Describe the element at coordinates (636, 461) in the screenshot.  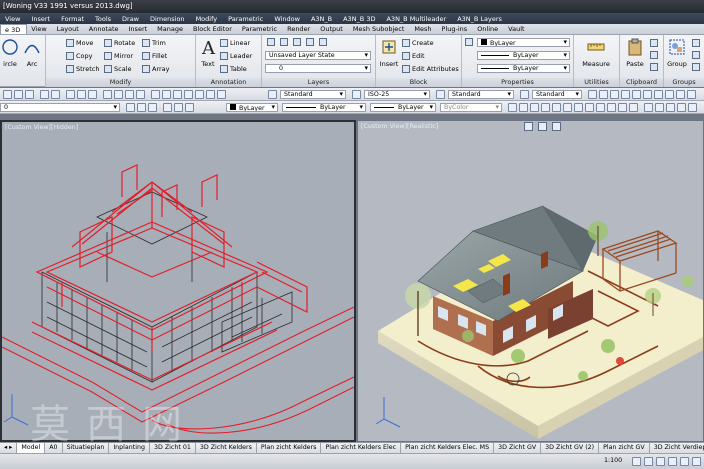
I see `annotation-visibility-icon` at that location.